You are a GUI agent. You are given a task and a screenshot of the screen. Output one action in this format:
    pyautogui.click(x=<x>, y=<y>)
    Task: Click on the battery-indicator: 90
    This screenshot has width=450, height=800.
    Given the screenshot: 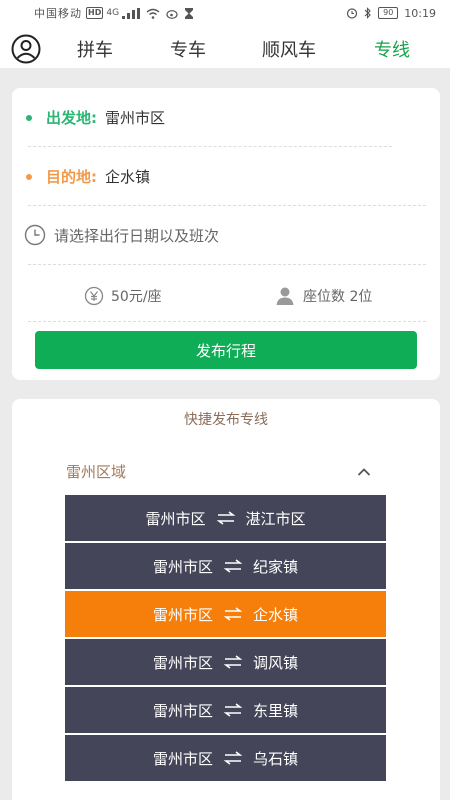 What is the action you would take?
    pyautogui.click(x=388, y=13)
    